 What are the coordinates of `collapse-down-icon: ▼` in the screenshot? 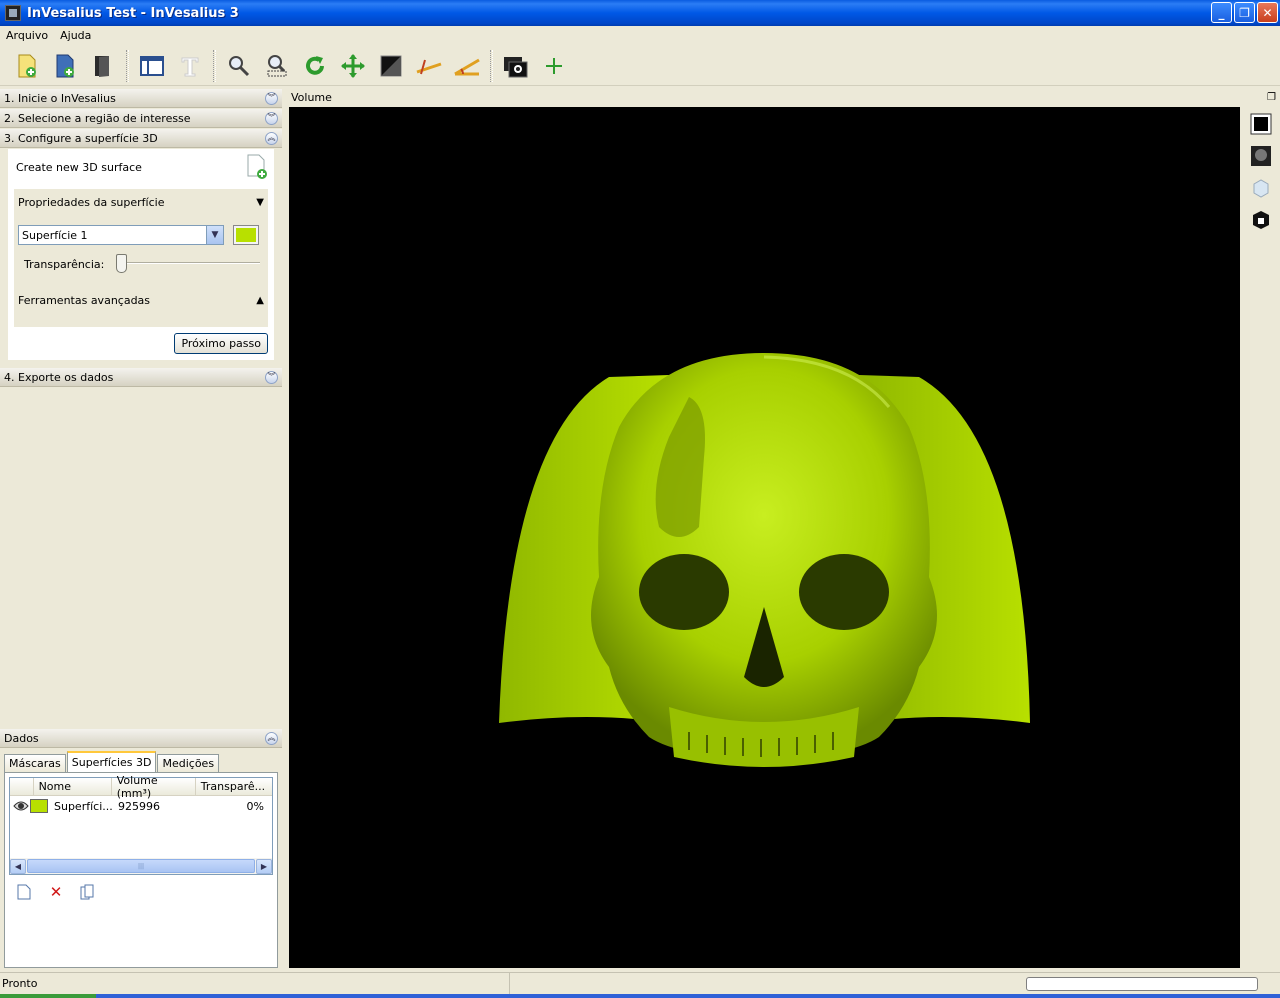 It's located at (260, 202).